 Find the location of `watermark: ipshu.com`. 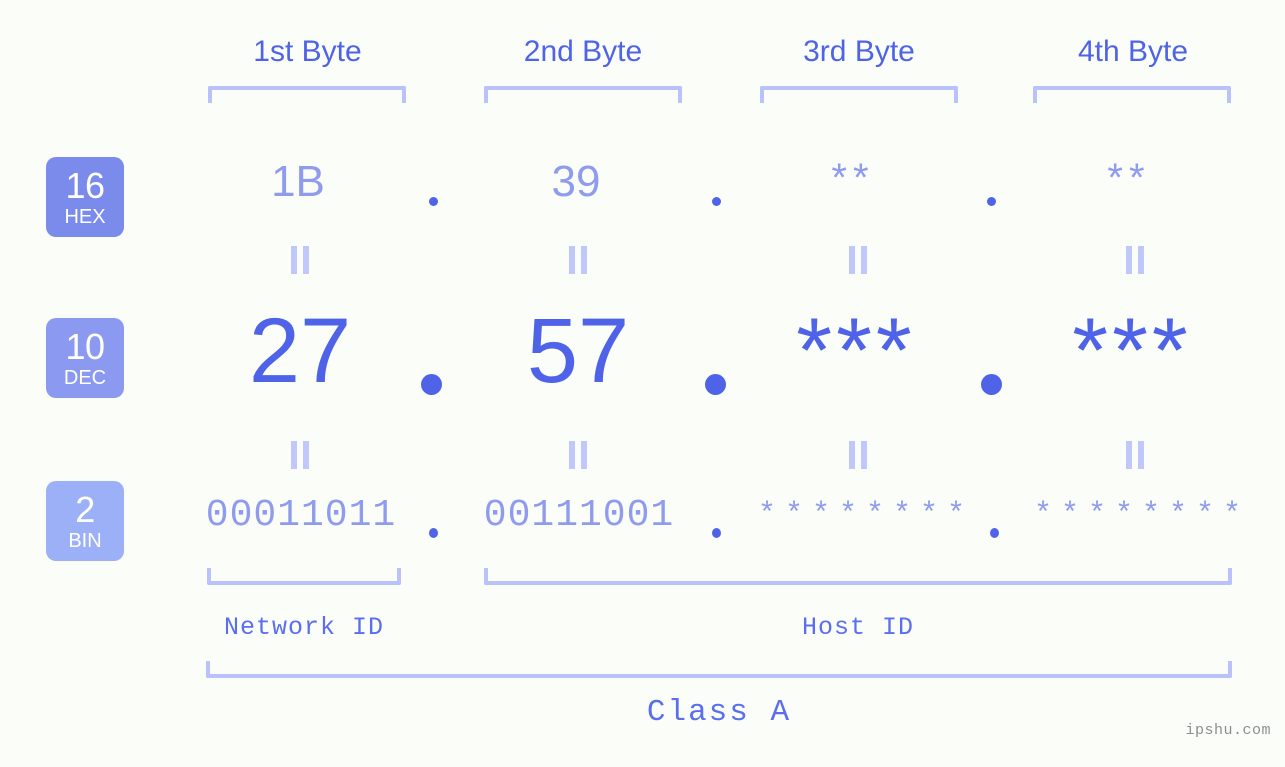

watermark: ipshu.com is located at coordinates (1228, 730).